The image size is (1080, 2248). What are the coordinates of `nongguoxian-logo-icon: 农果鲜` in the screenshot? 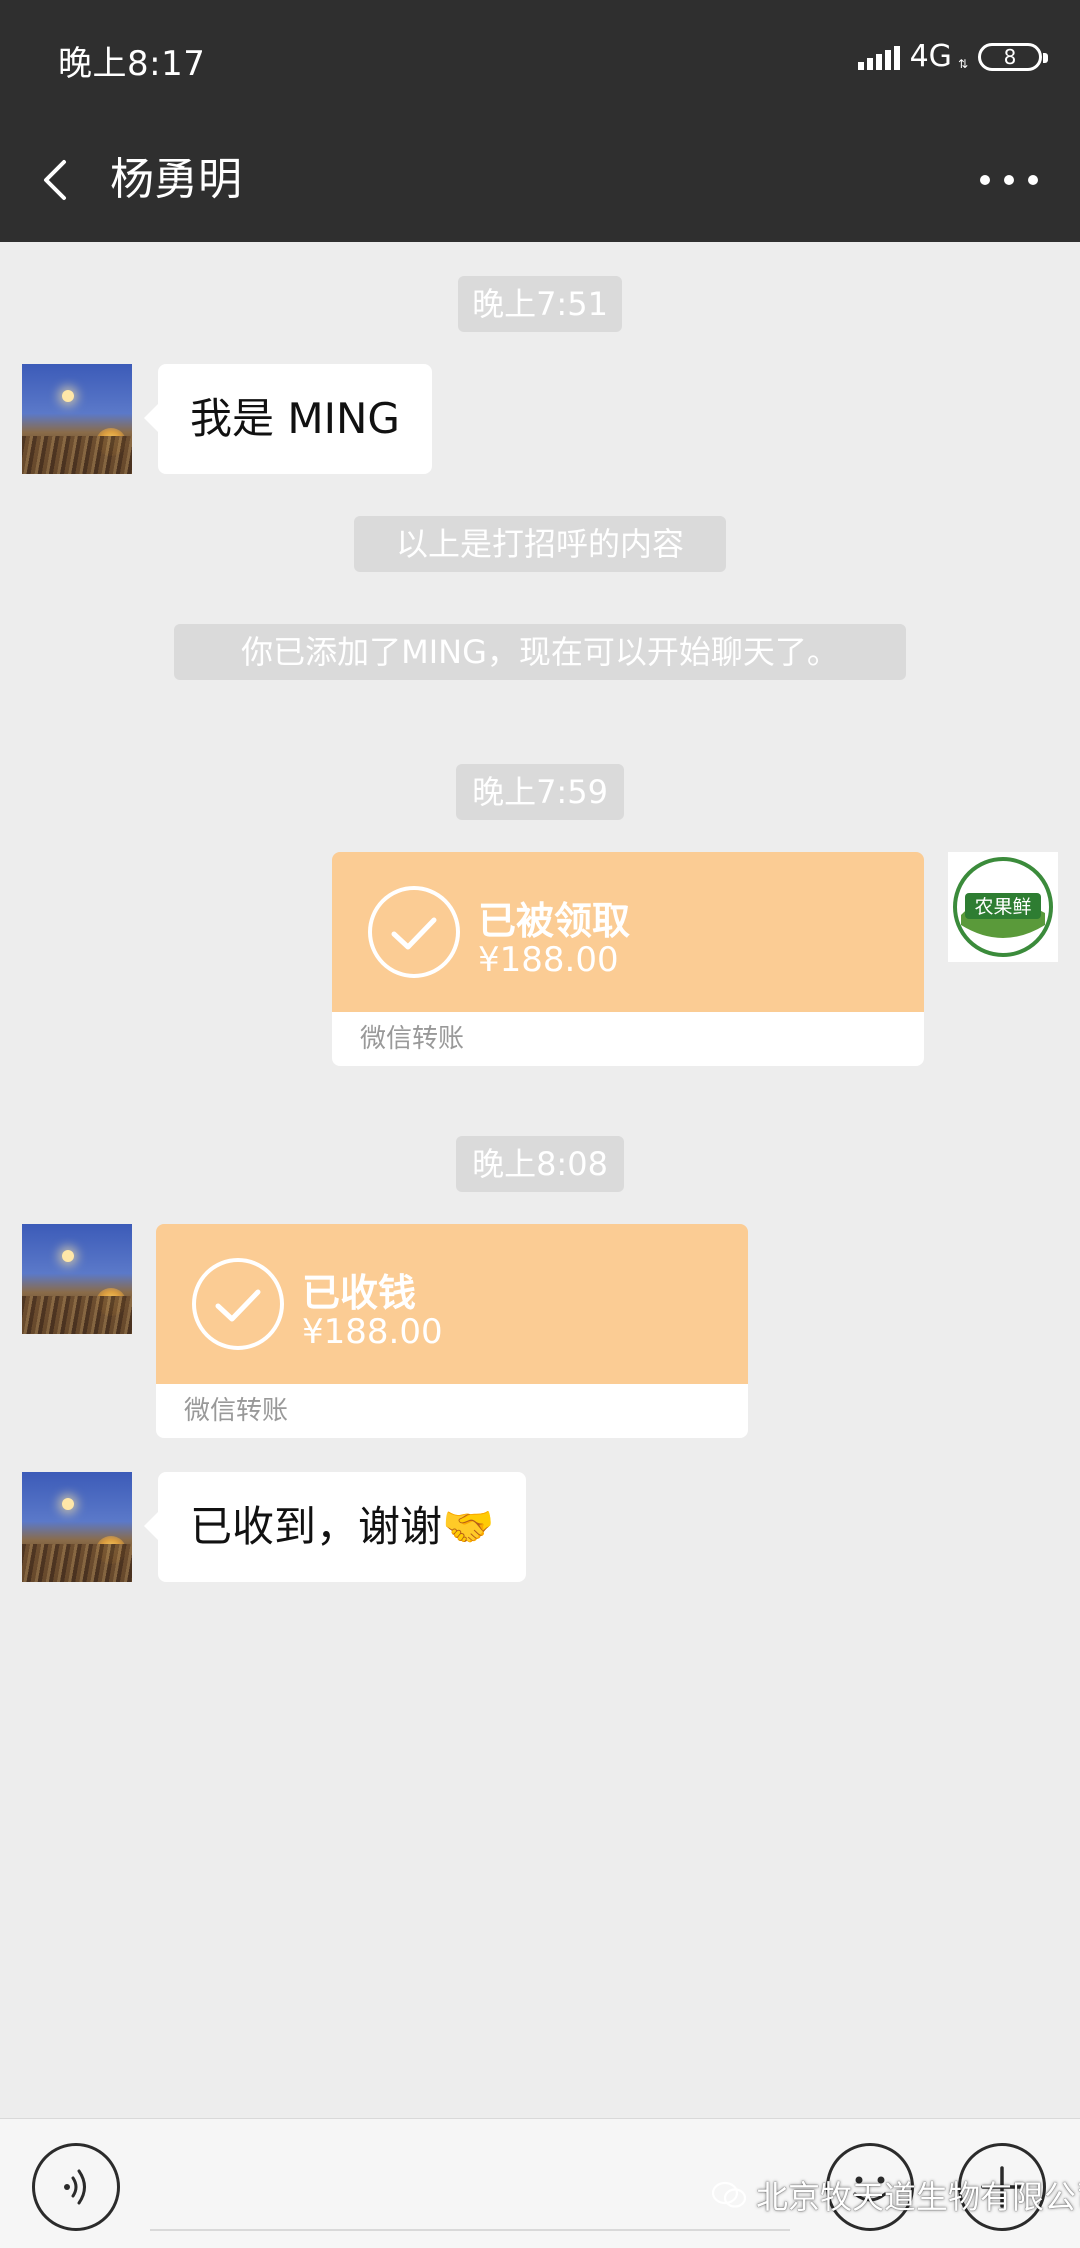 It's located at (1003, 907).